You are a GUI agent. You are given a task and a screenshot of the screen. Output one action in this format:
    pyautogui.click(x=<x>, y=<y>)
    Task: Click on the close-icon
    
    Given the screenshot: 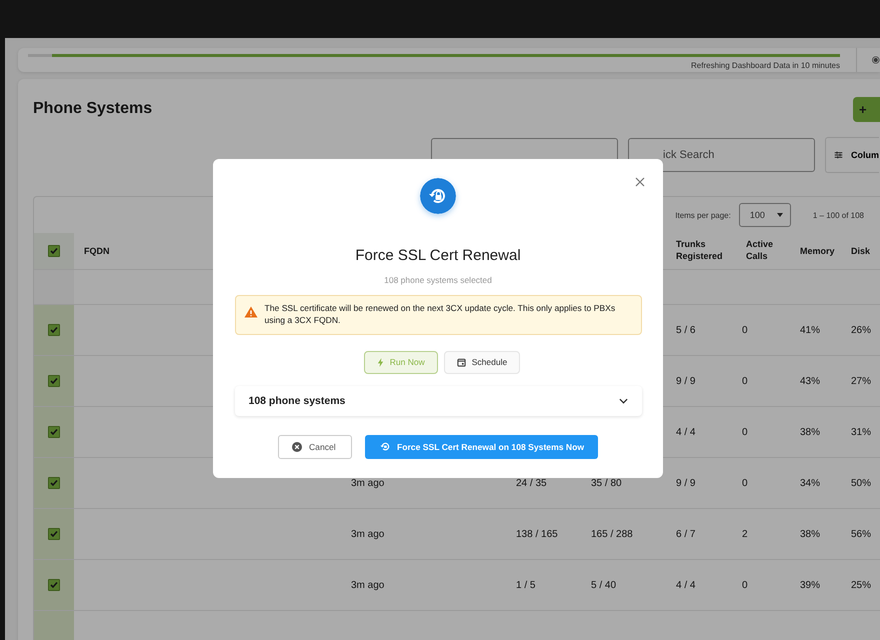 What is the action you would take?
    pyautogui.click(x=640, y=182)
    